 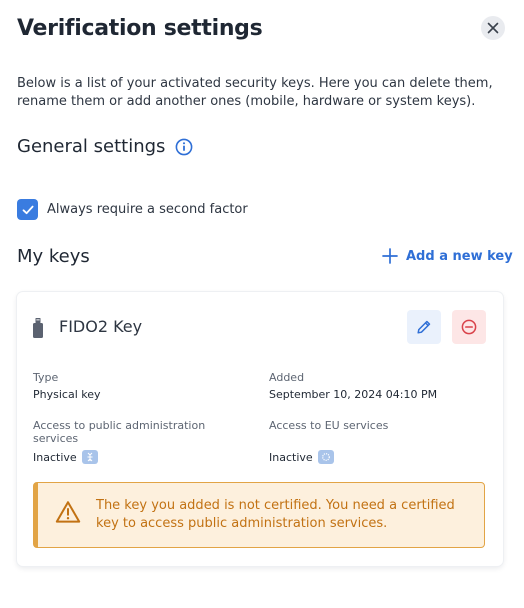 I want to click on remove-circle-icon, so click(x=469, y=327).